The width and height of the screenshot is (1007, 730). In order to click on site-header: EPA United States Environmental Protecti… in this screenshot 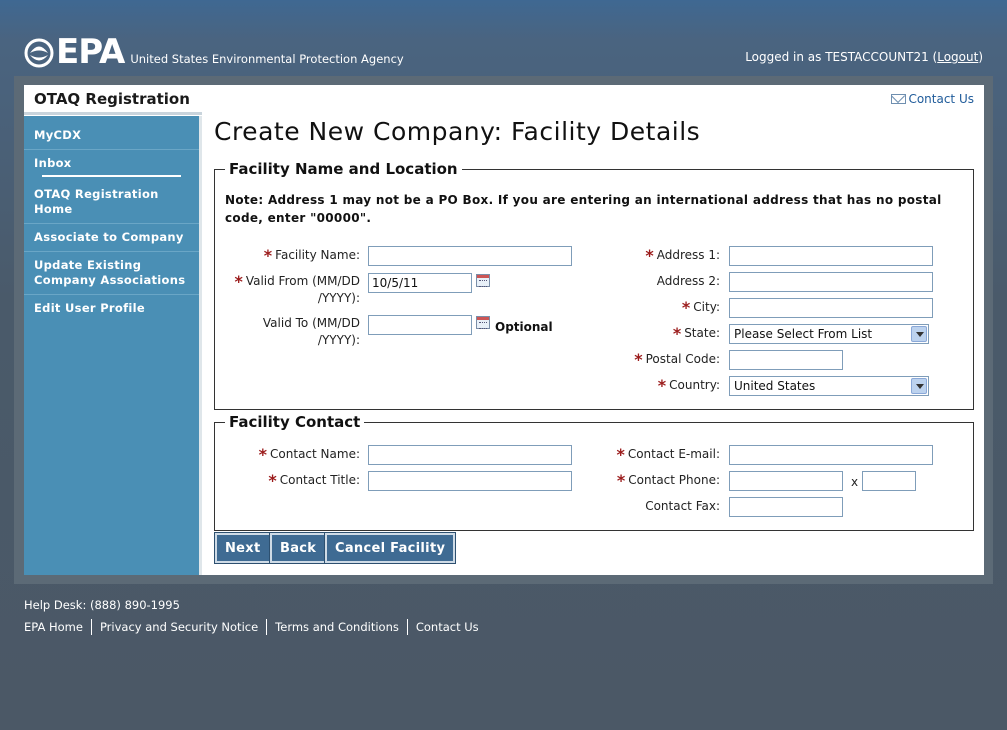, I will do `click(503, 38)`.